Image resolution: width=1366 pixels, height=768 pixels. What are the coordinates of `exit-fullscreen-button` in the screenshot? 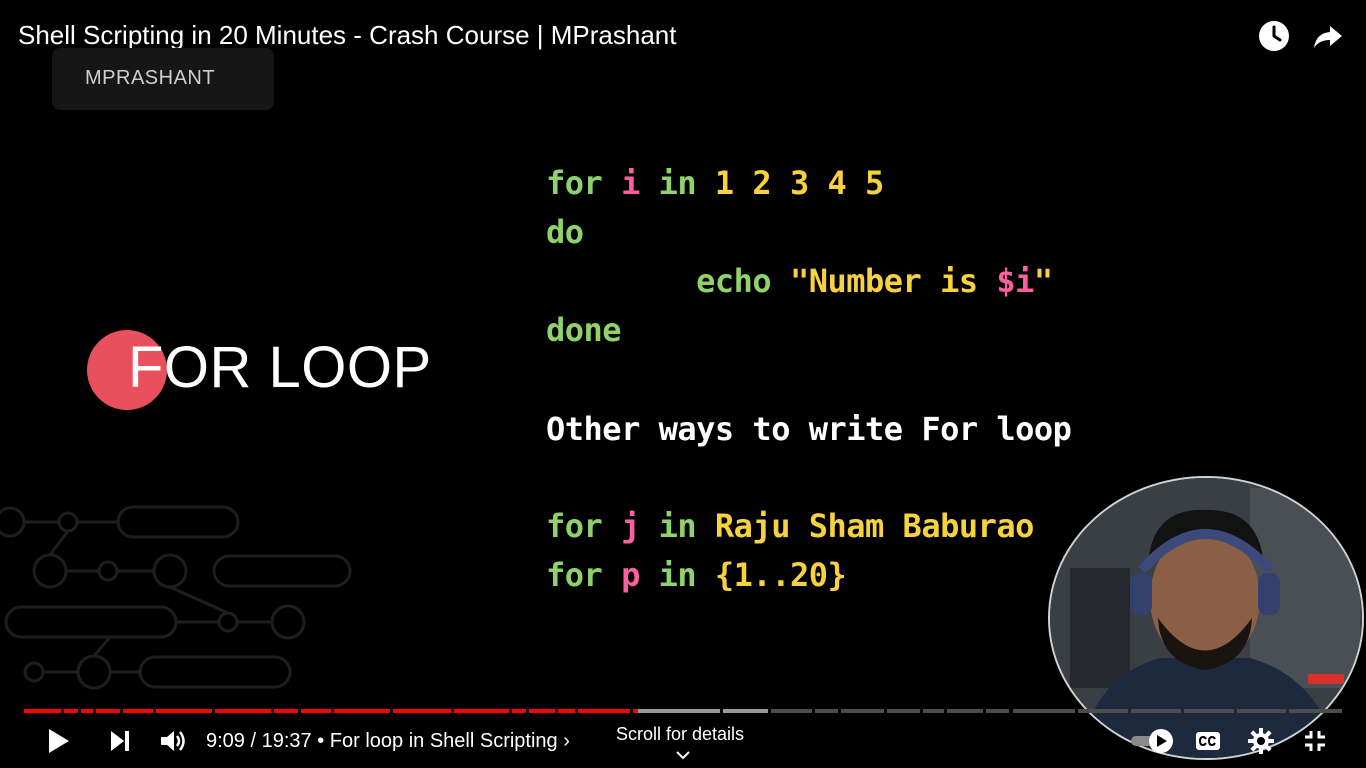 It's located at (1315, 741).